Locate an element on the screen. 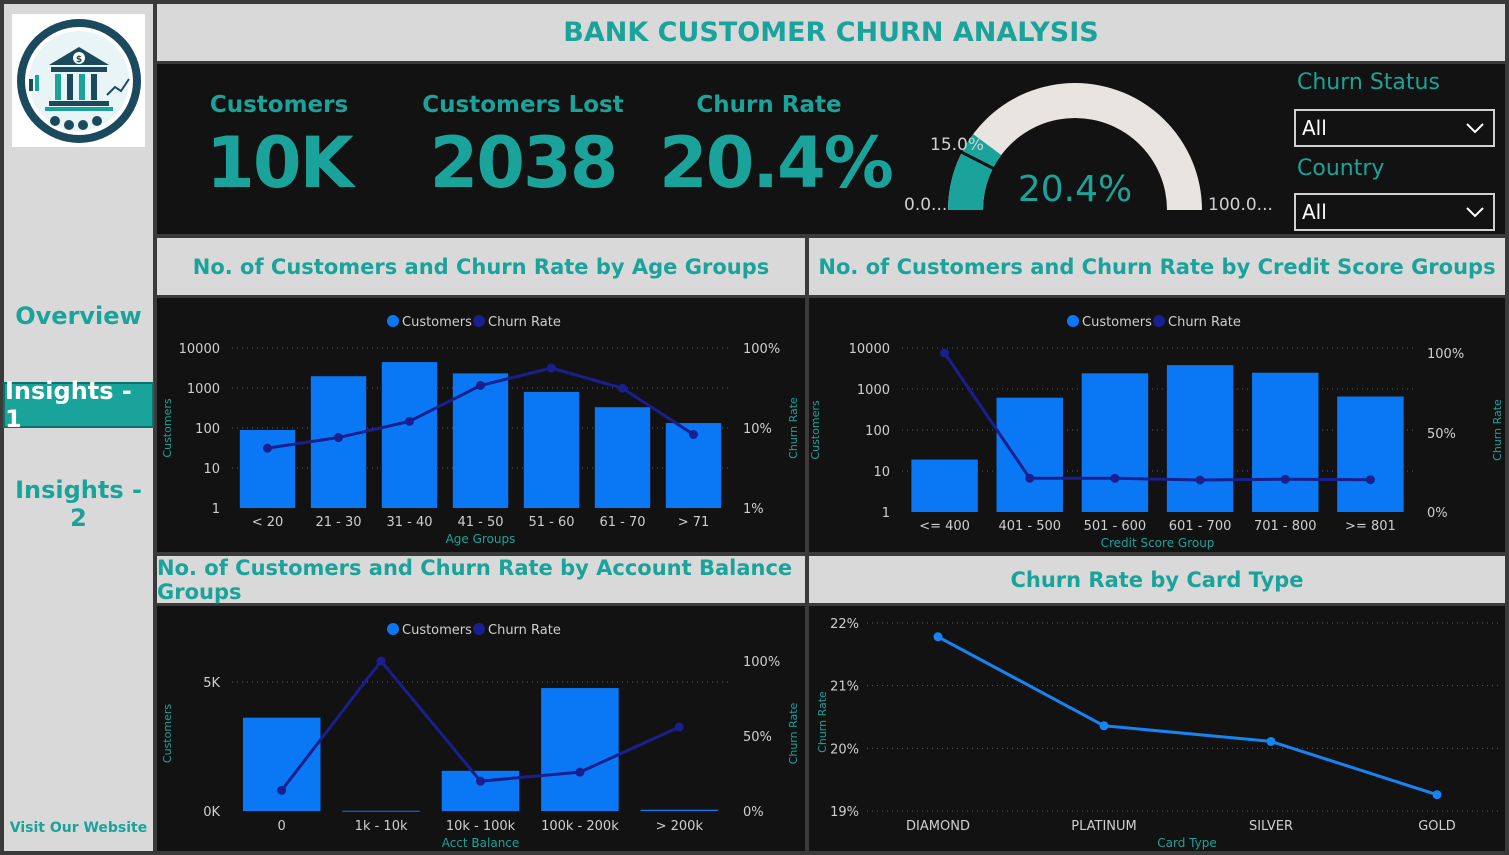 The image size is (1509, 855). age-y-axis-title: Customers is located at coordinates (167, 427).